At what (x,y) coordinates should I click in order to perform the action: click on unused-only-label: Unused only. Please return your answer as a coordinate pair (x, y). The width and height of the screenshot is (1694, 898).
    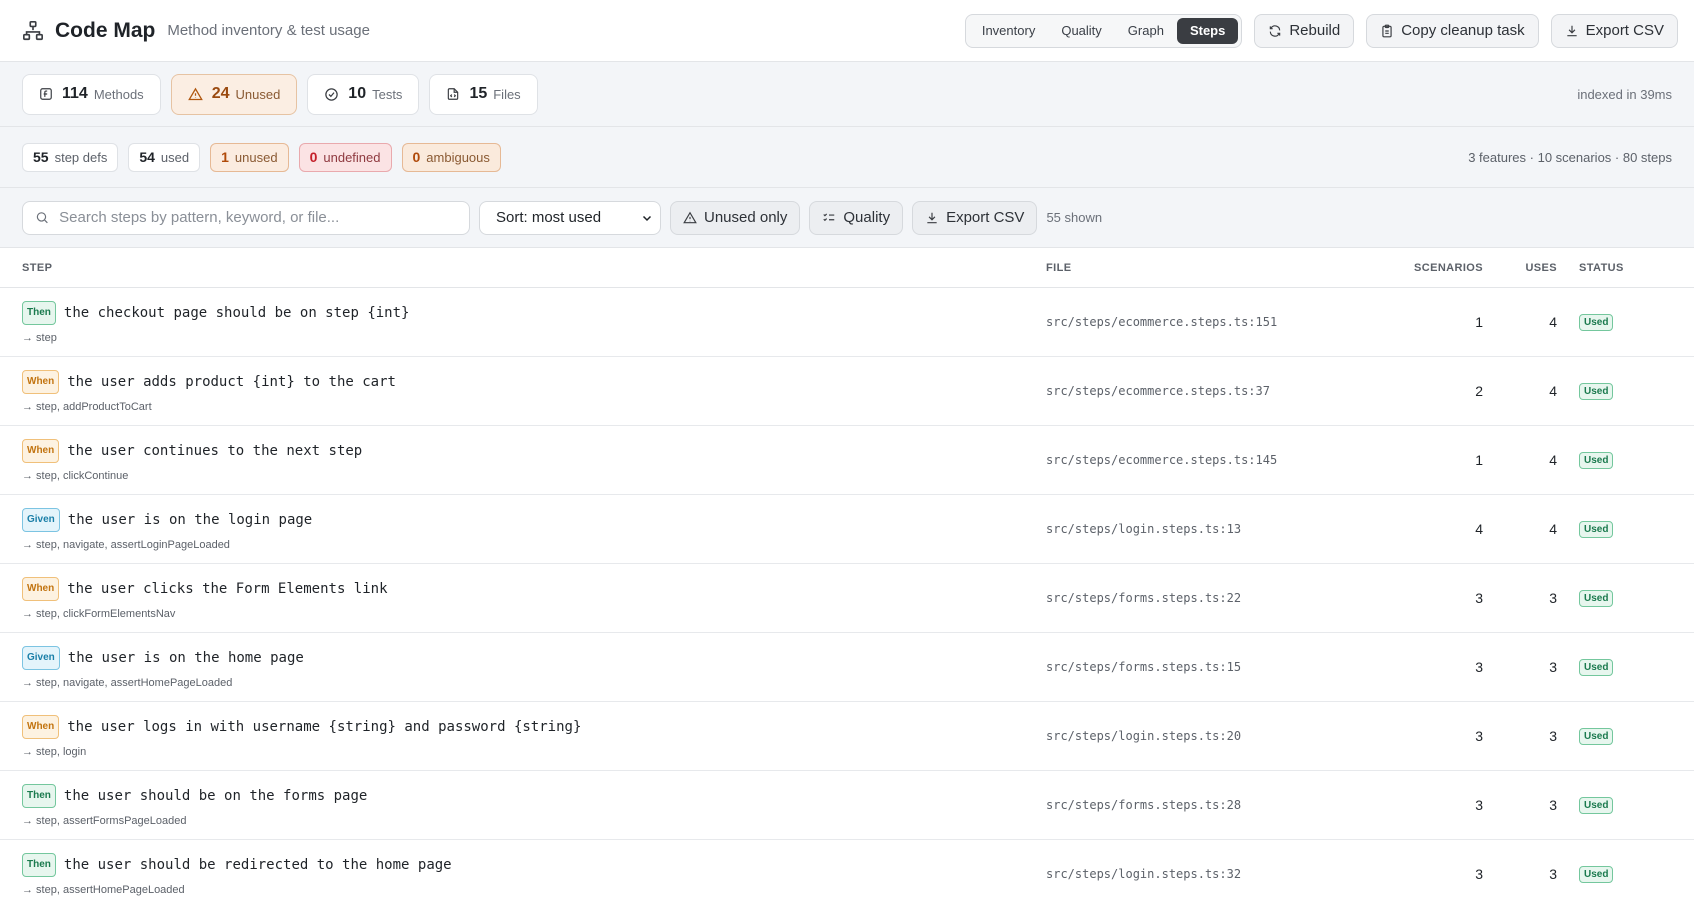
    Looking at the image, I should click on (746, 217).